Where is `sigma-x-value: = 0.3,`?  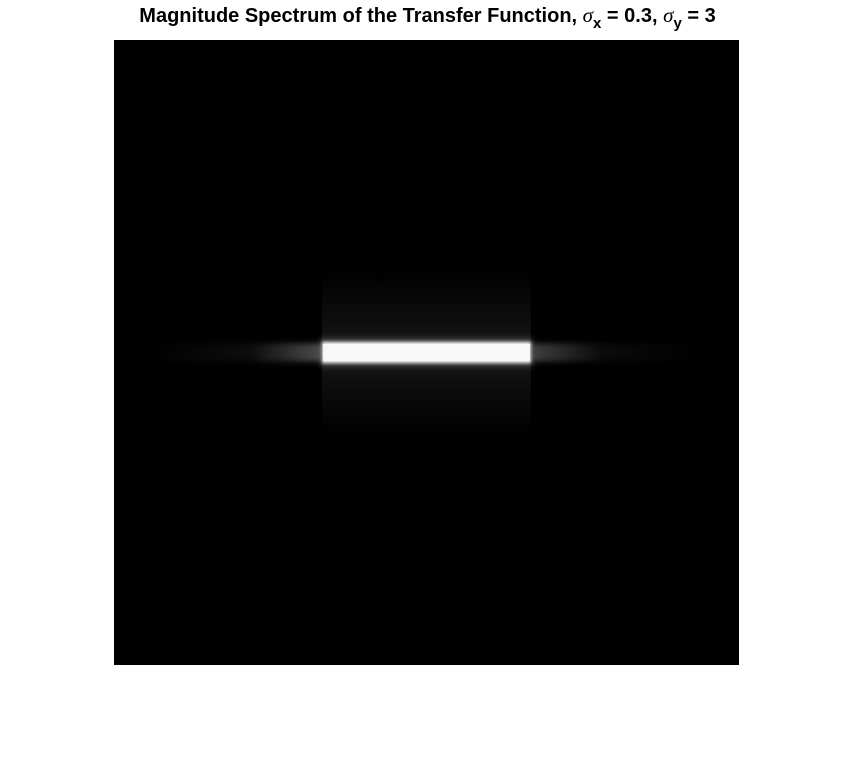
sigma-x-value: = 0.3, is located at coordinates (632, 16).